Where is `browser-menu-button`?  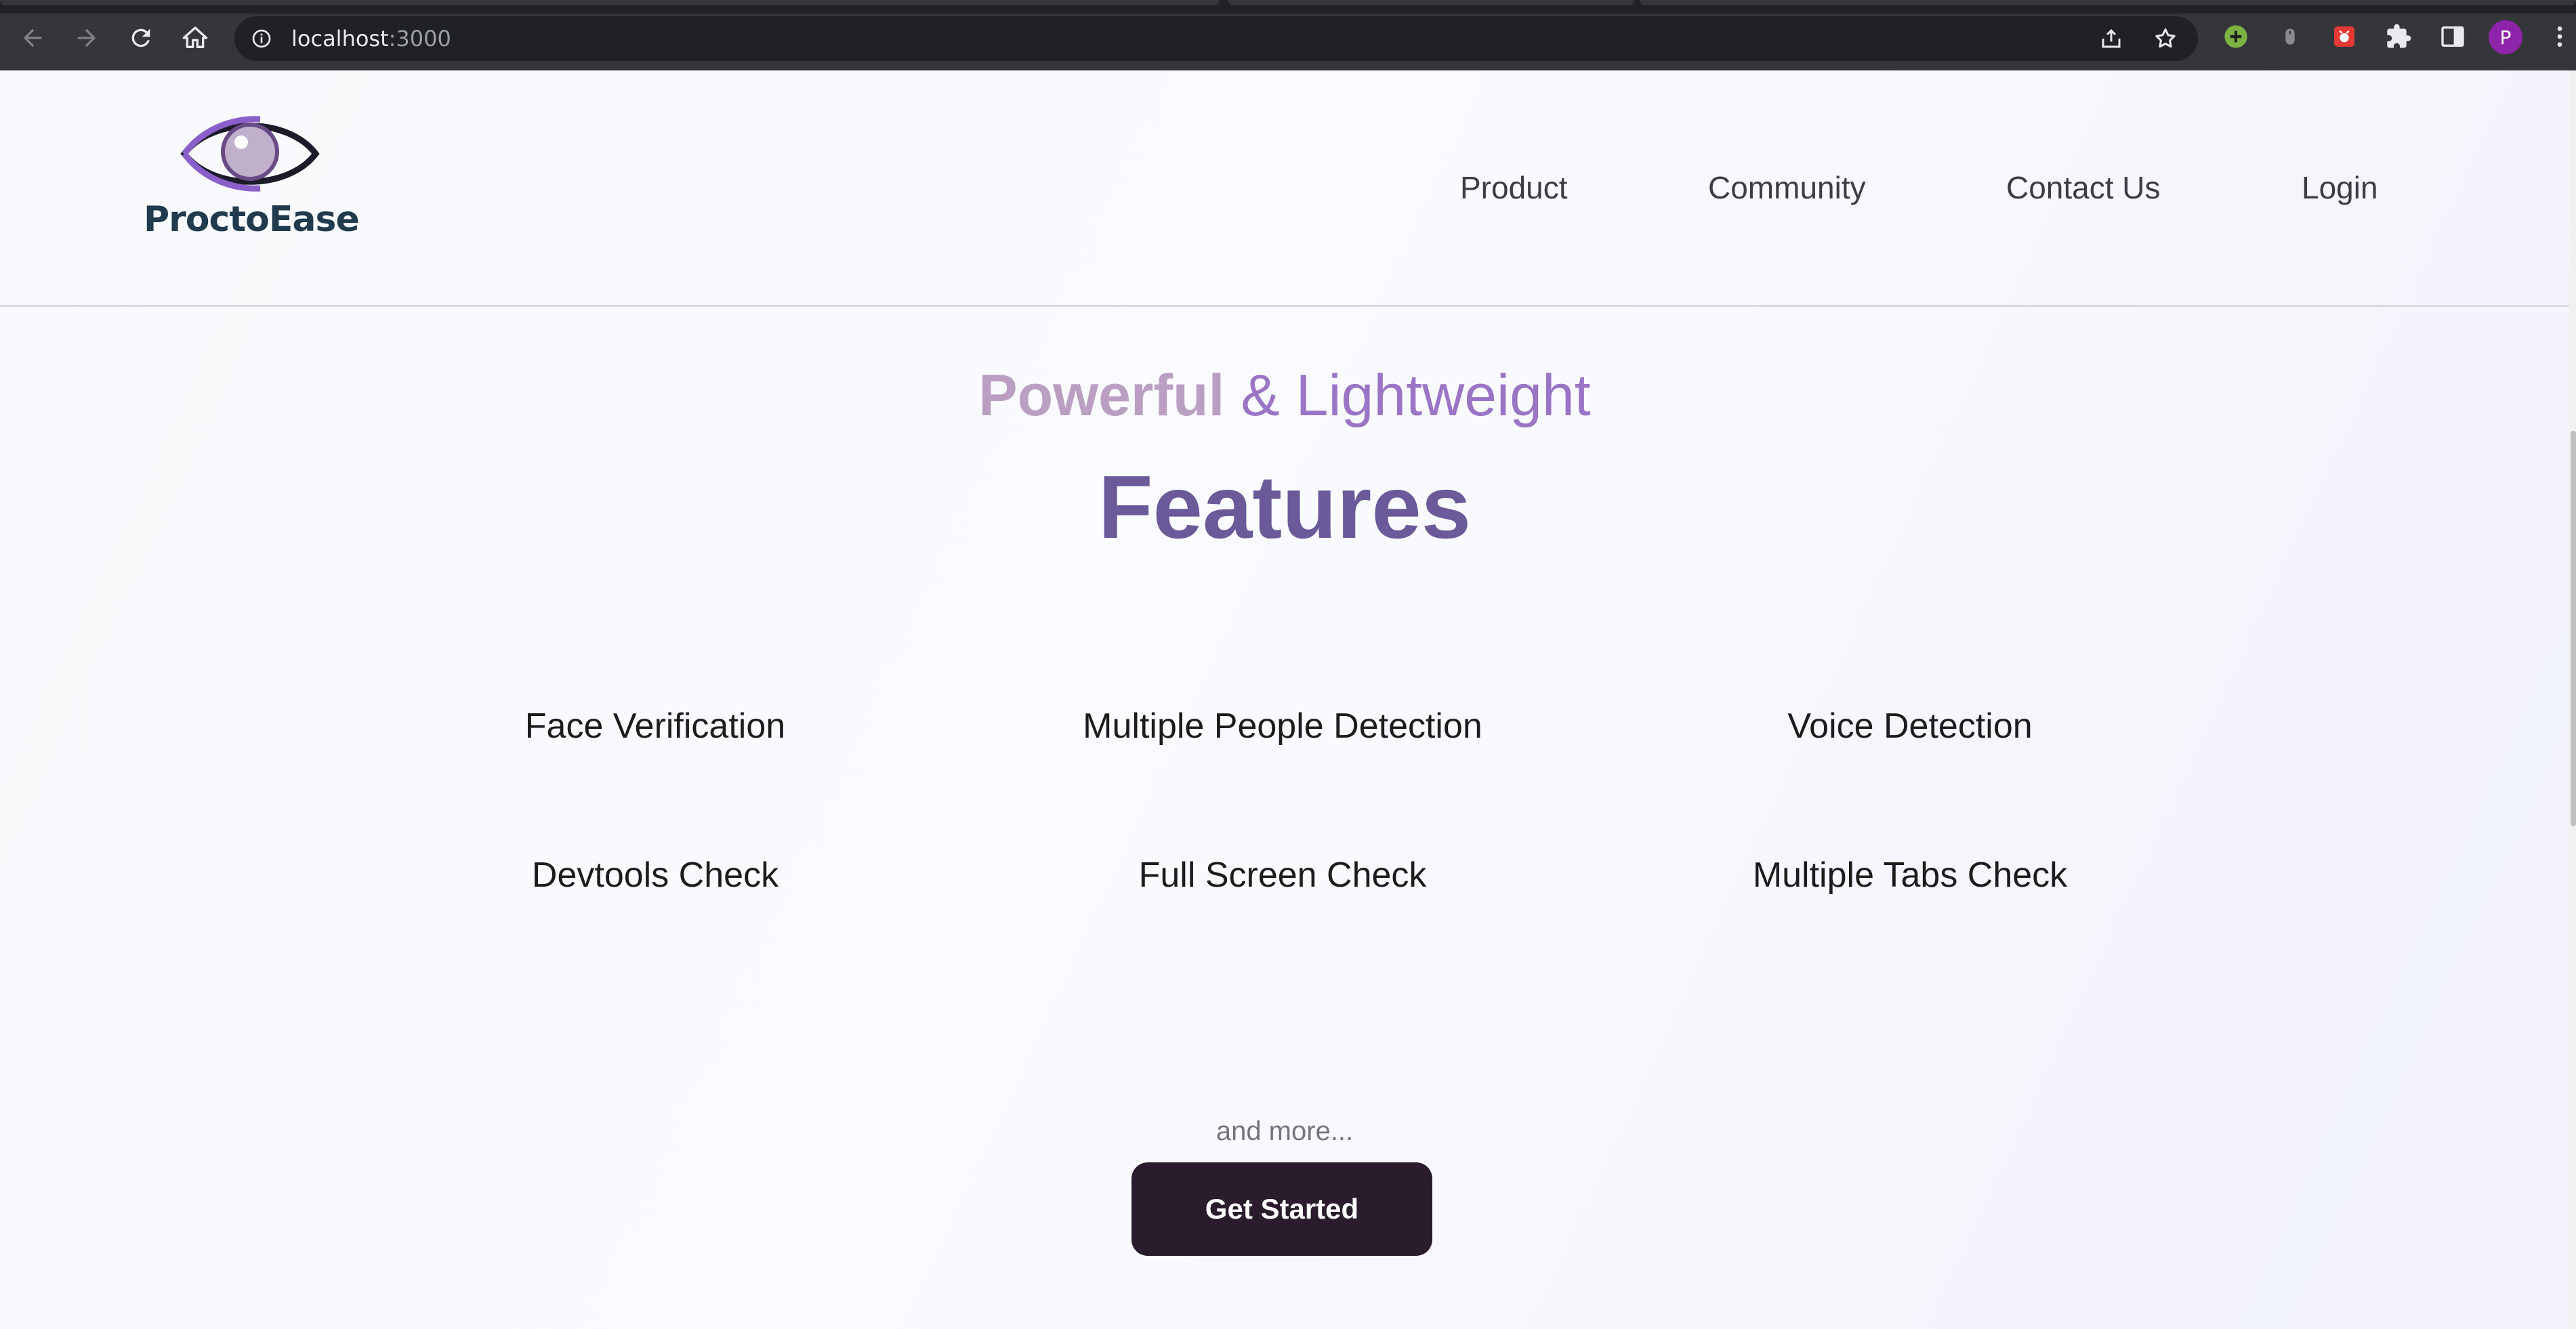
browser-menu-button is located at coordinates (2560, 36).